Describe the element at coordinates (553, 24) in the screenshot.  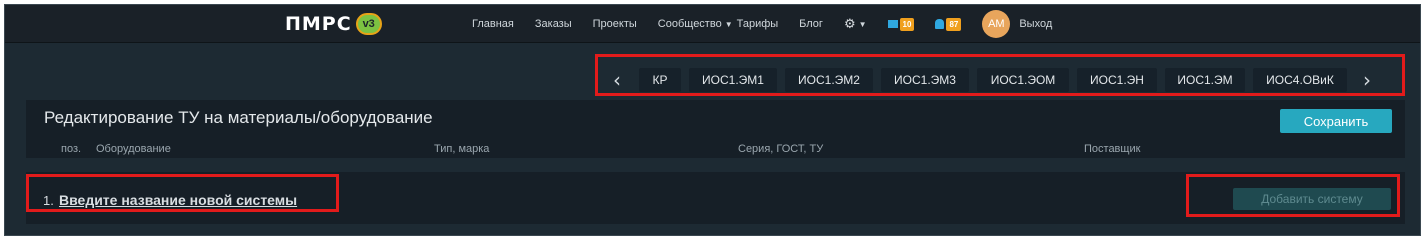
I see `nav-orders: Заказы` at that location.